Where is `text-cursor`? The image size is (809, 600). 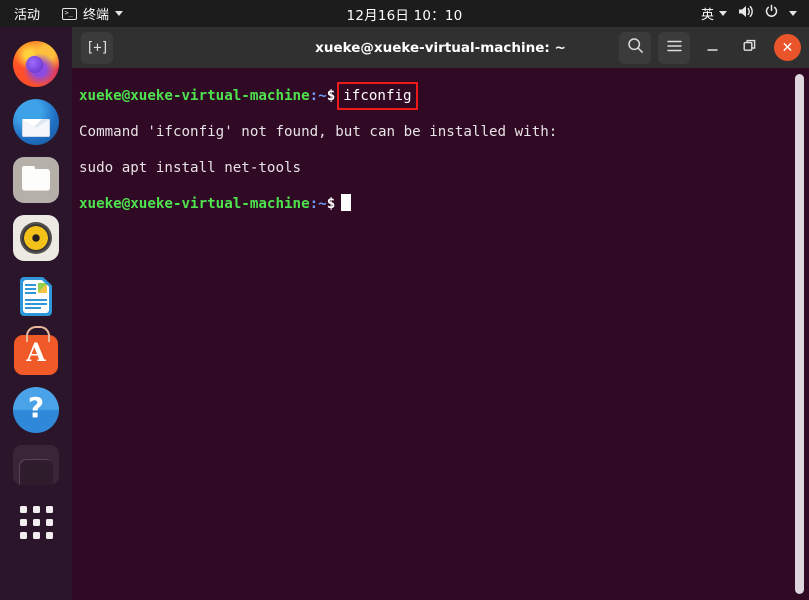 text-cursor is located at coordinates (346, 202).